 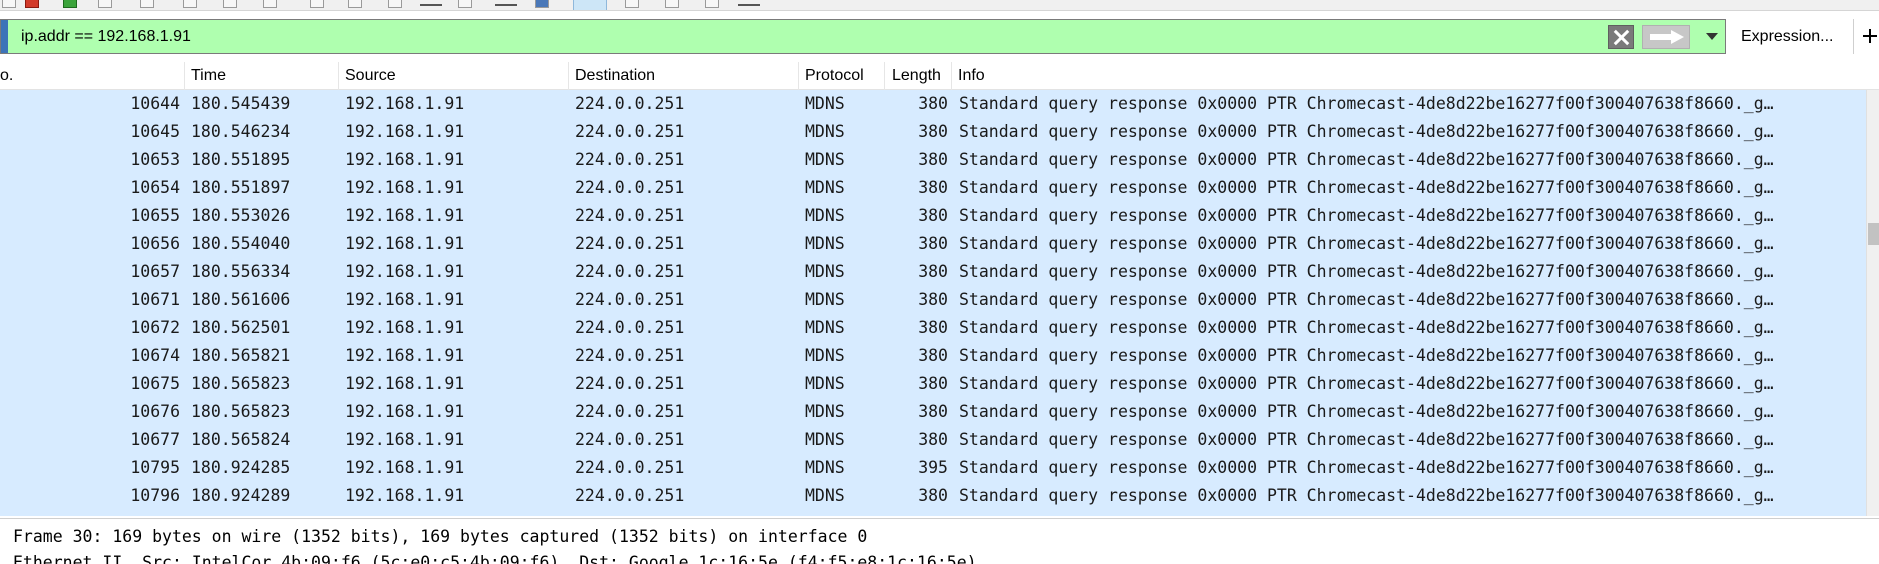 I want to click on restart-capture-icon, so click(x=70, y=4).